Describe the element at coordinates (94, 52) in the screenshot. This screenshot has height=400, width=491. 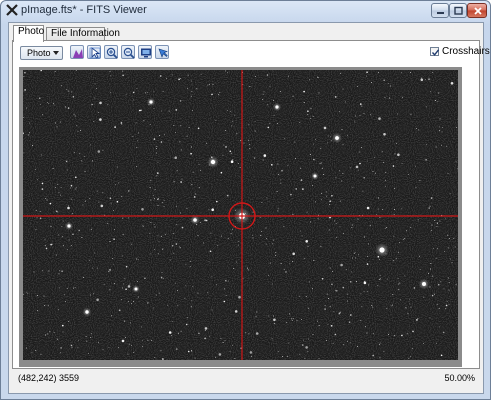
I see `pointer-button` at that location.